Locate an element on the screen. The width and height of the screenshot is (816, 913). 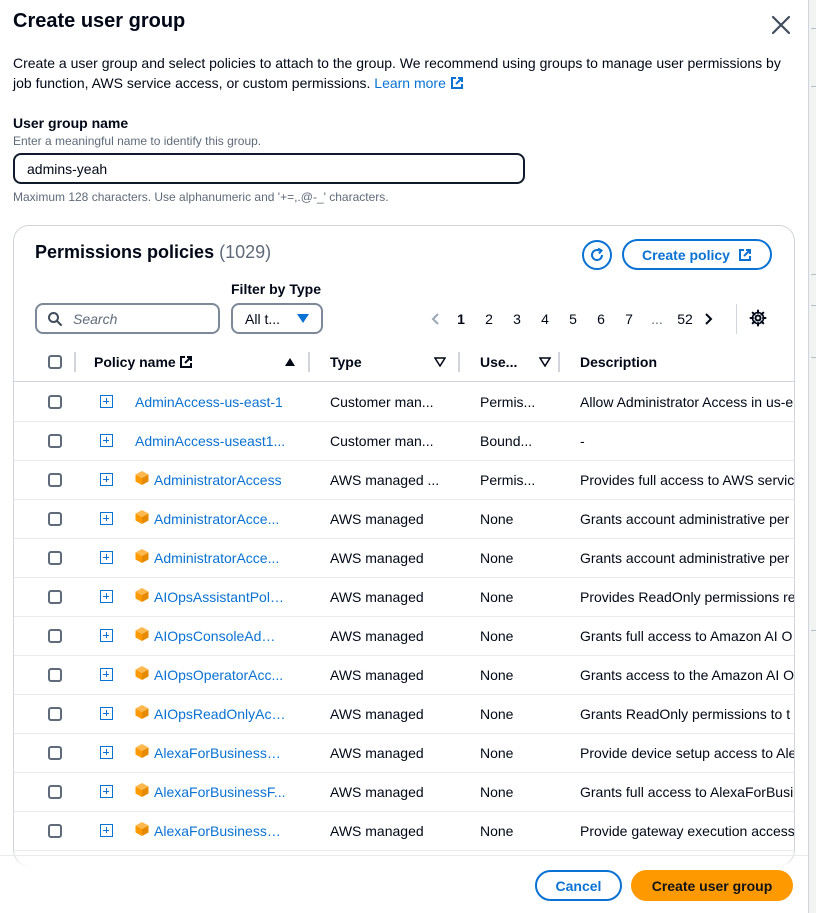
policy-name-link: AdministratorAccess is located at coordinates (218, 480).